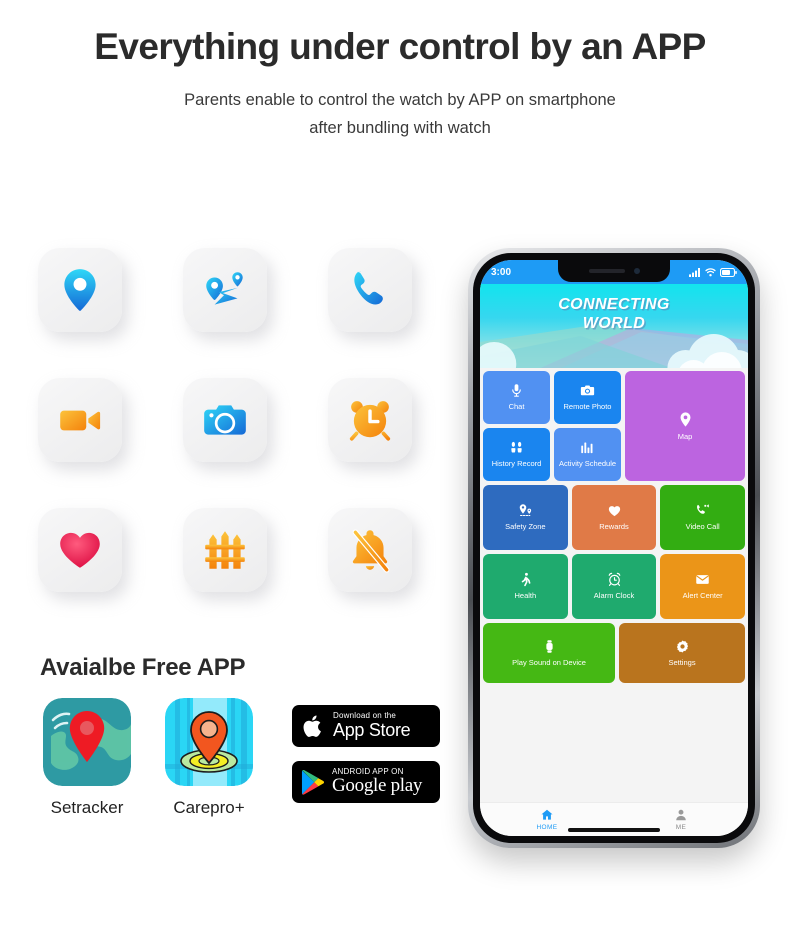  I want to click on signal-icon, so click(694, 272).